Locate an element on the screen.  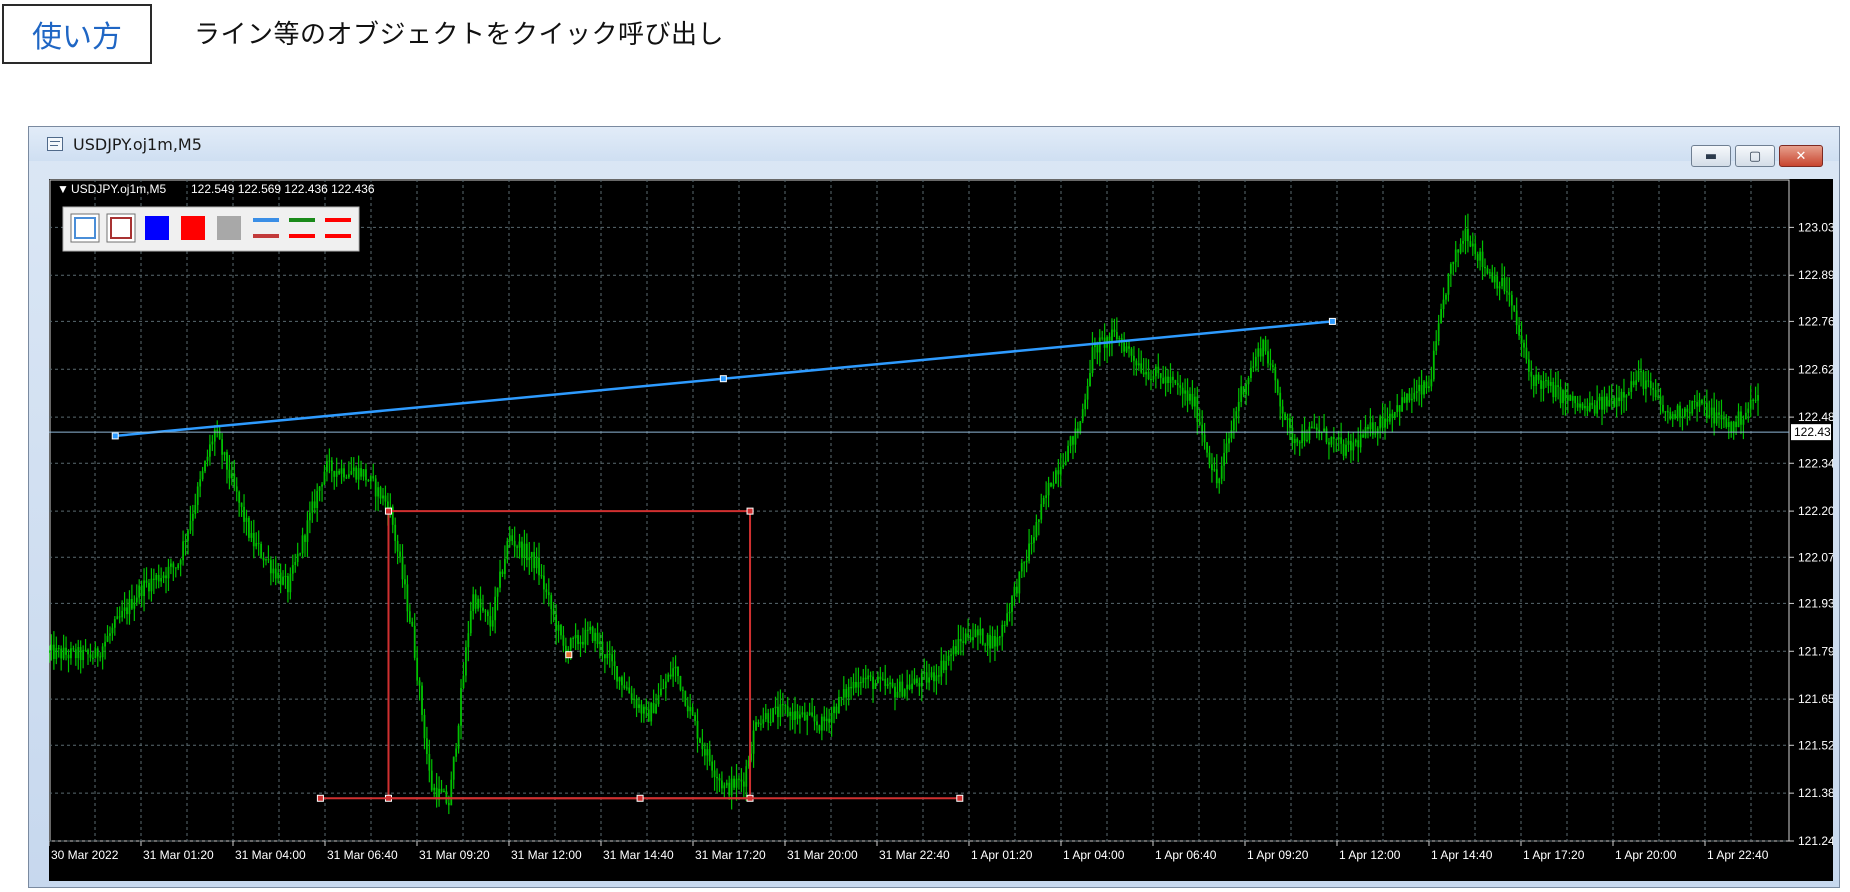
howto-label-box: 使い方 is located at coordinates (77, 34).